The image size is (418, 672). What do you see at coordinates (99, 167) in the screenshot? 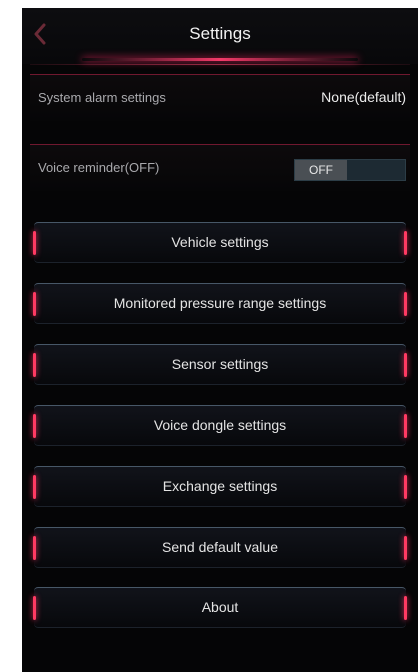
I see `voice-reminder-label: Voice reminder(OFF)` at bounding box center [99, 167].